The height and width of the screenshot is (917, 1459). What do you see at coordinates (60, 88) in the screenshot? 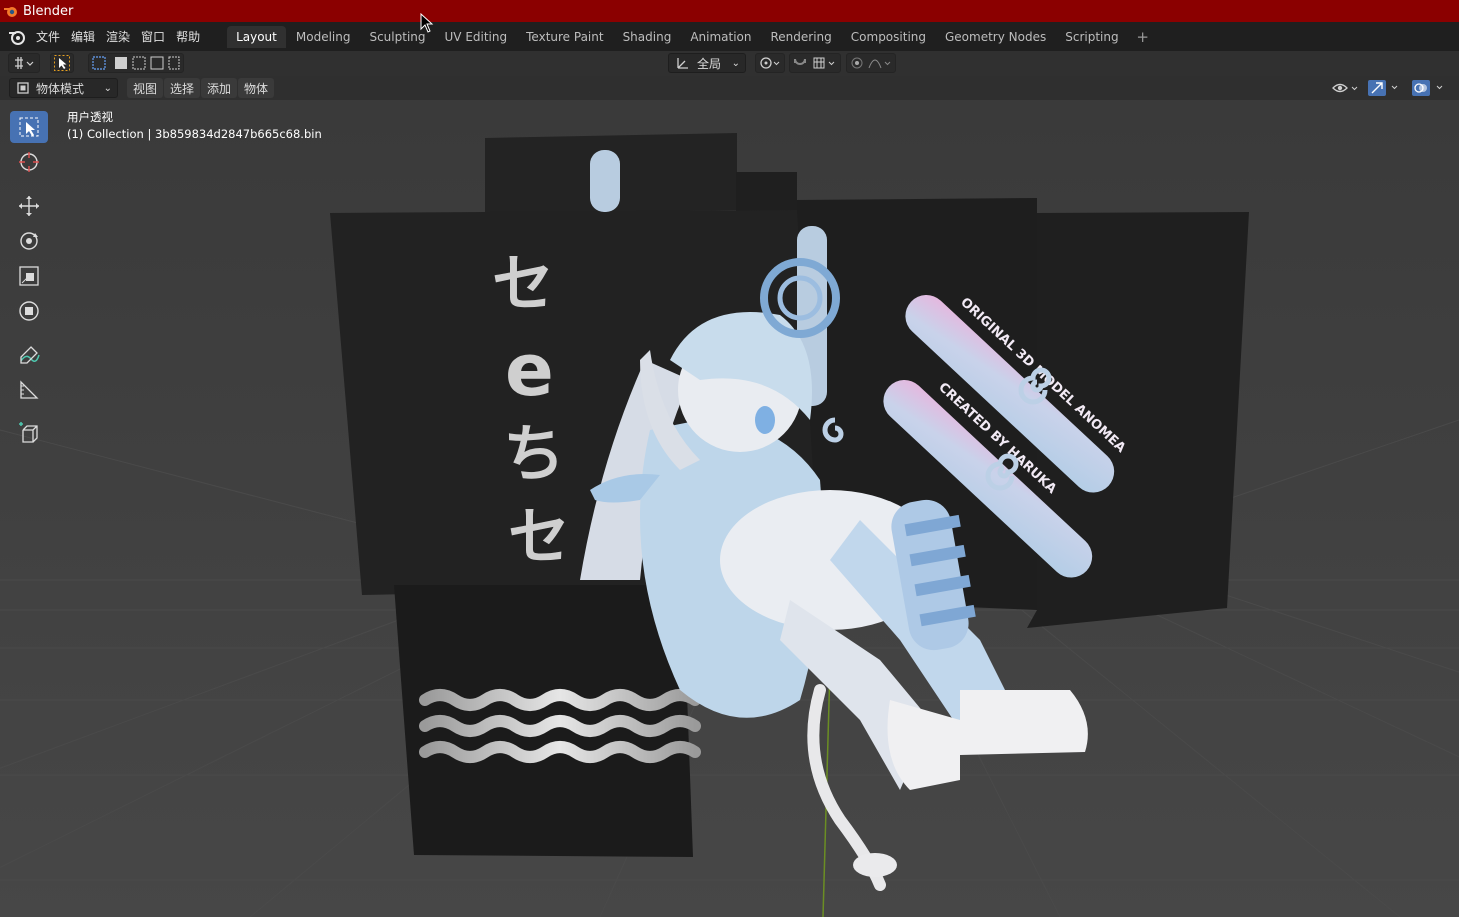
I see `object-mode-value: 物体模式` at bounding box center [60, 88].